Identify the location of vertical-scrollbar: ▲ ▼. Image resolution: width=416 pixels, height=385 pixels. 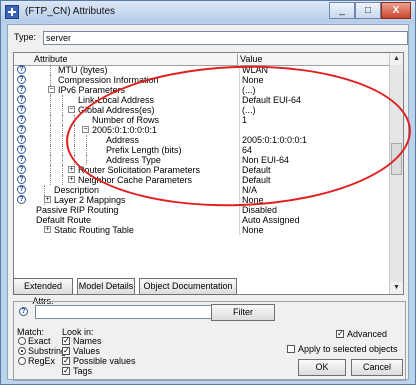
(396, 173).